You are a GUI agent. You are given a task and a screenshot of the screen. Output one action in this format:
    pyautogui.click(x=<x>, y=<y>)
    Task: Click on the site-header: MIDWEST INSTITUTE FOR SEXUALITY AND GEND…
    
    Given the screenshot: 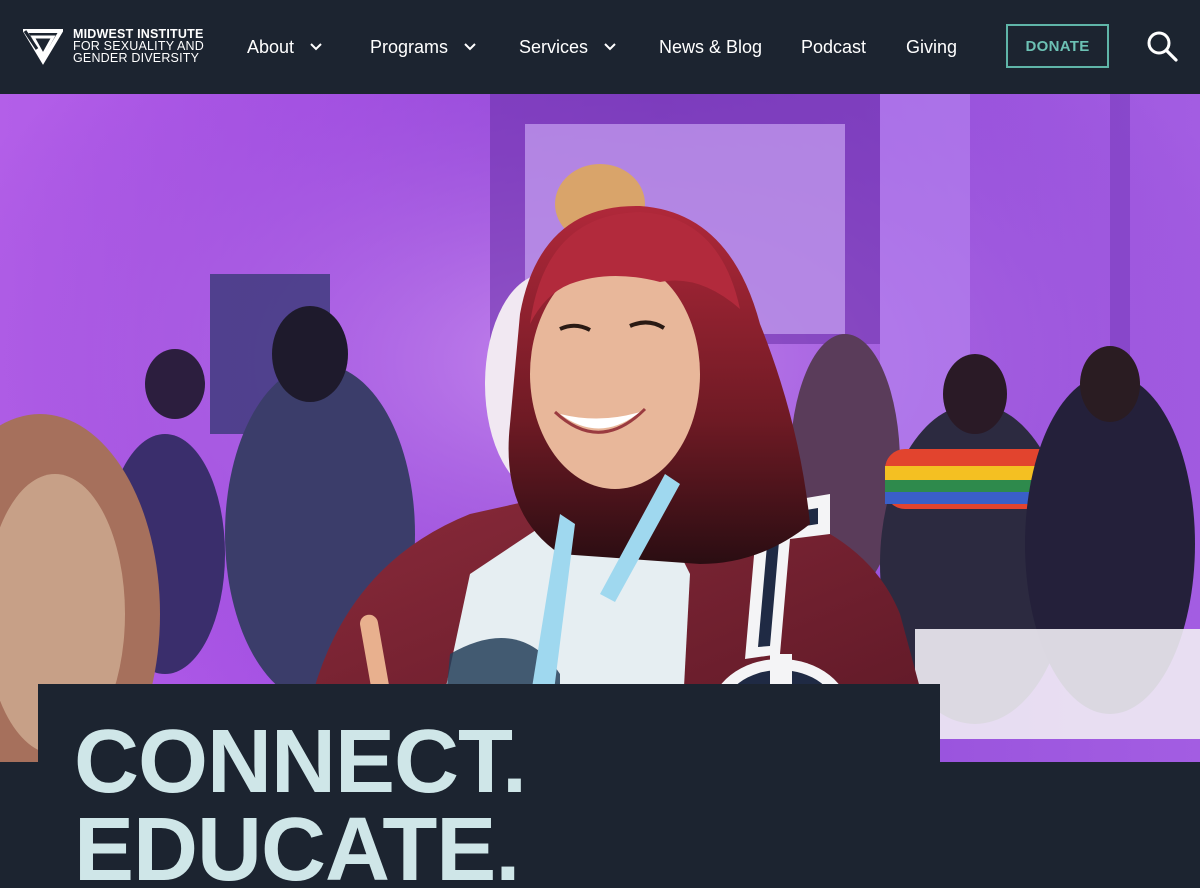 What is the action you would take?
    pyautogui.click(x=600, y=47)
    